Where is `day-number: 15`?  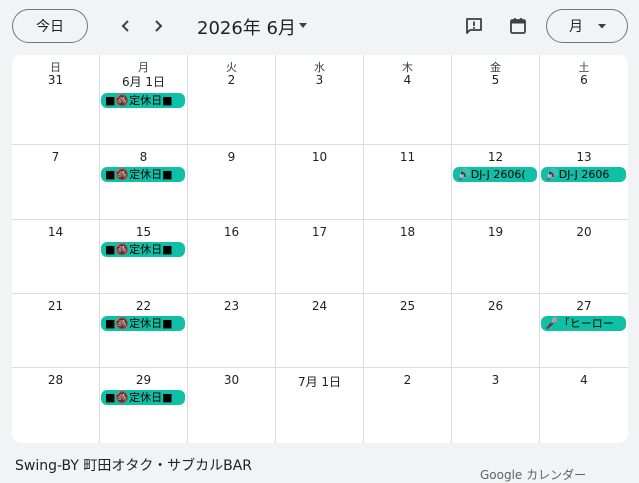 day-number: 15 is located at coordinates (143, 232).